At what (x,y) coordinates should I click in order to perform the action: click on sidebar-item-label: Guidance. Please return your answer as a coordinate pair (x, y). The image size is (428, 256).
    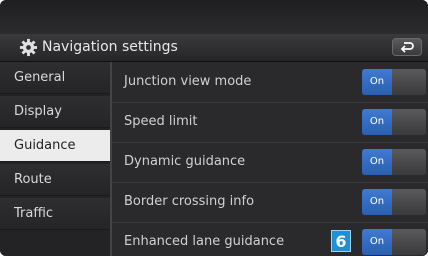
    Looking at the image, I should click on (45, 145).